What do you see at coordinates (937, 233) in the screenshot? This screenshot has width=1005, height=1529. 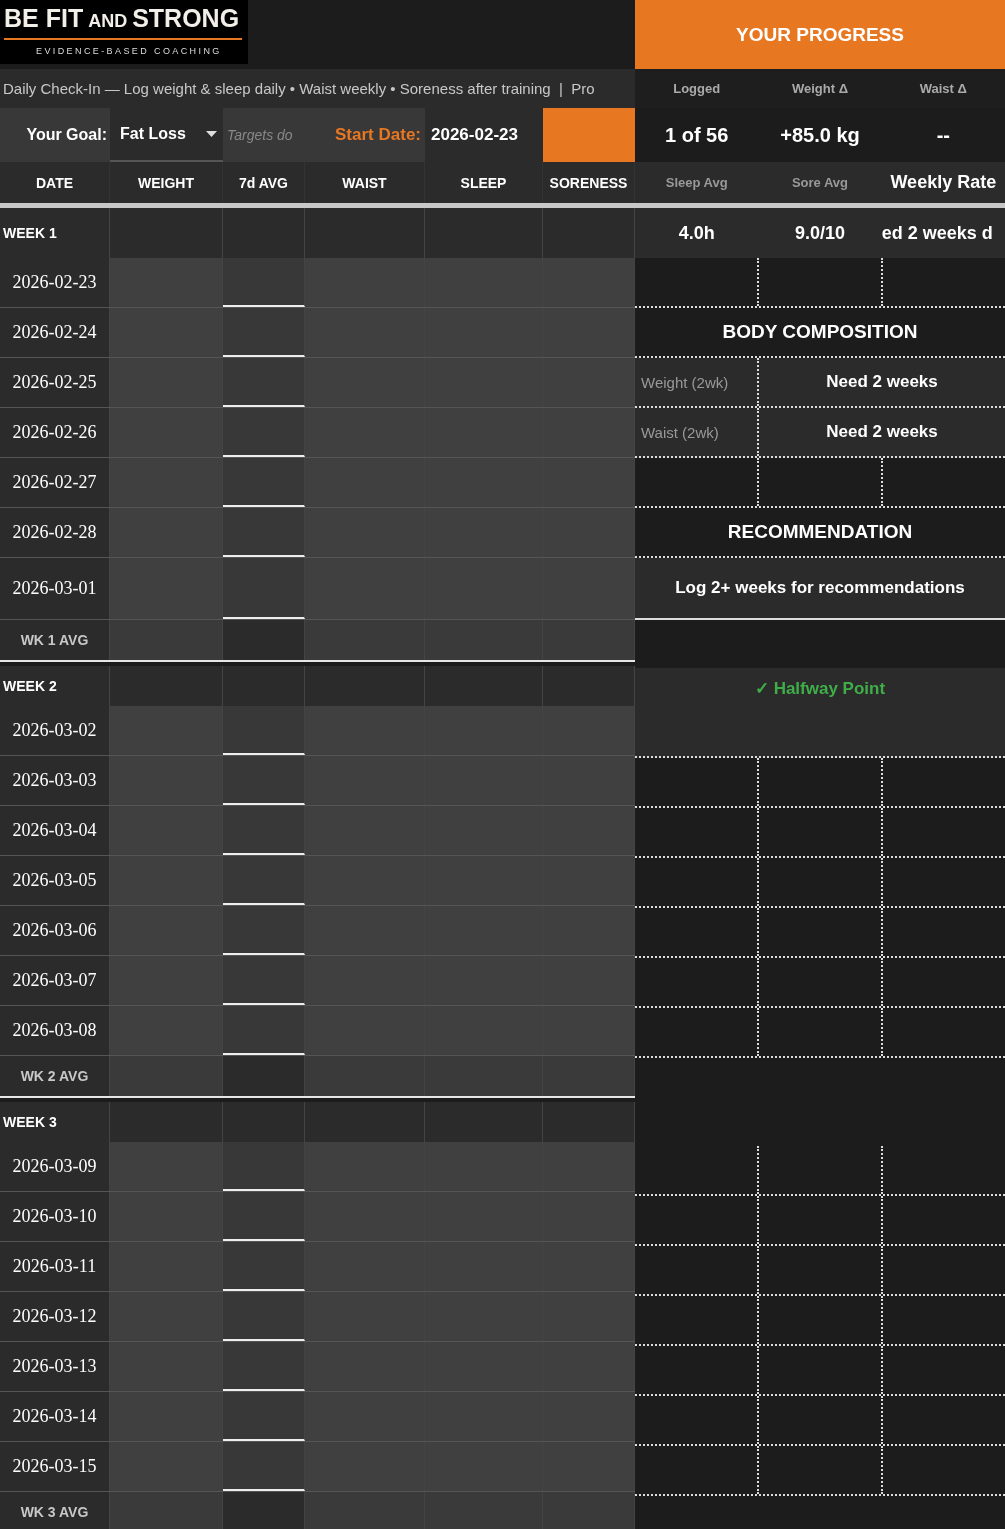 I see `stat-value: ed 2 weeks d` at bounding box center [937, 233].